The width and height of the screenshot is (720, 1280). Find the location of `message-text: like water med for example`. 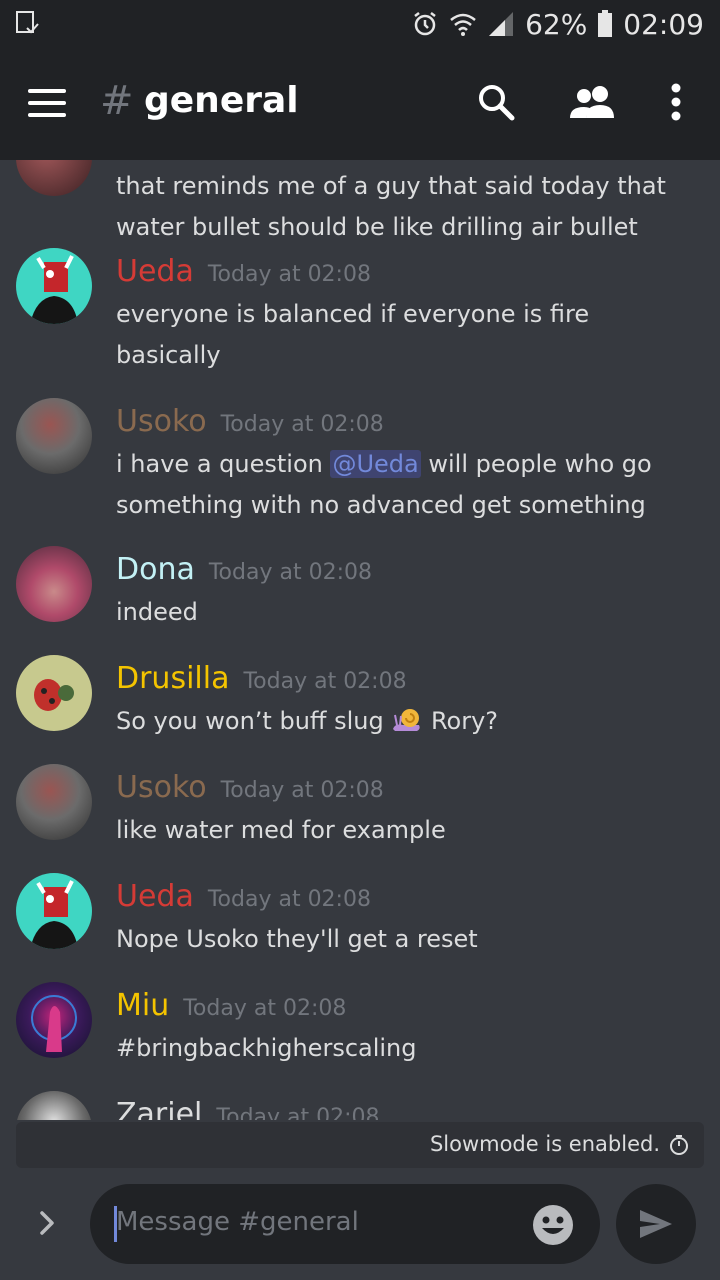

message-text: like water med for example is located at coordinates (281, 830).